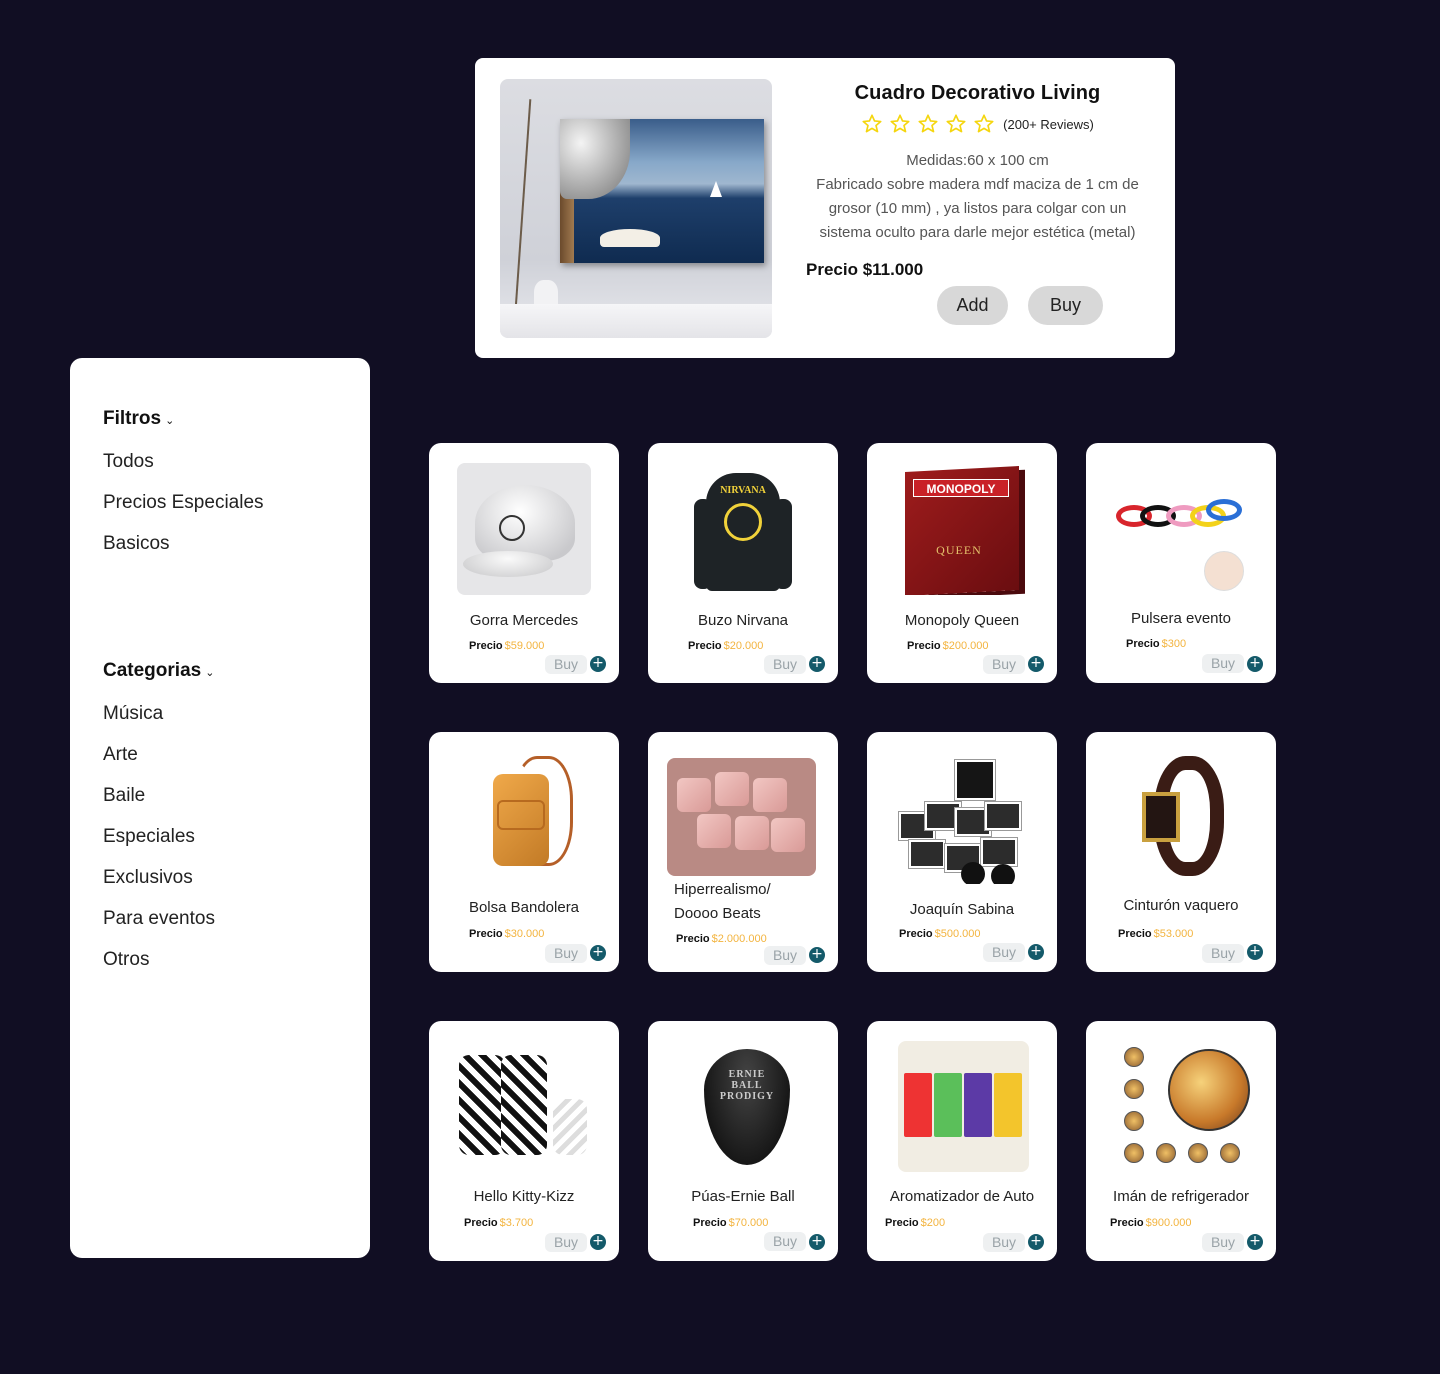 This screenshot has width=1440, height=1374. I want to click on product-price: Precio $200.000, so click(948, 646).